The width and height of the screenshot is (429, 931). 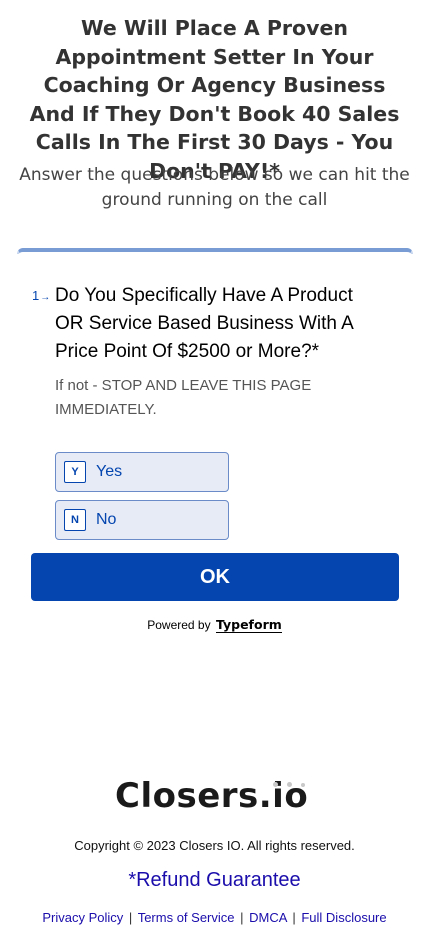 I want to click on powered-by-text: Powered by, so click(x=179, y=625).